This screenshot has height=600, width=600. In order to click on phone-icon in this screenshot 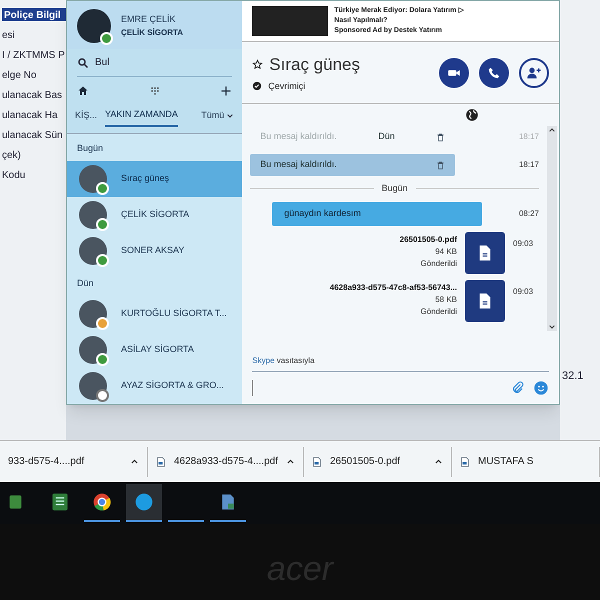, I will do `click(494, 73)`.